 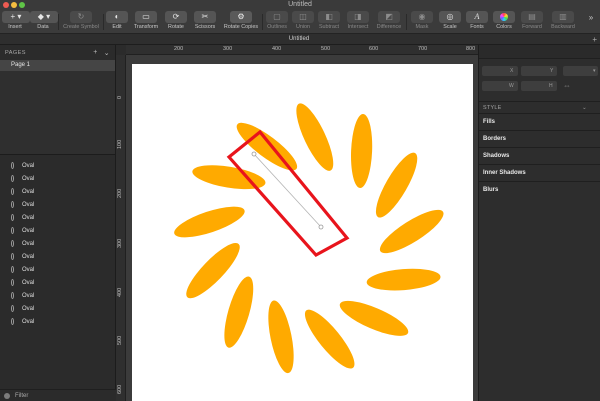 I want to click on document-tab: Untitled, so click(x=299, y=39).